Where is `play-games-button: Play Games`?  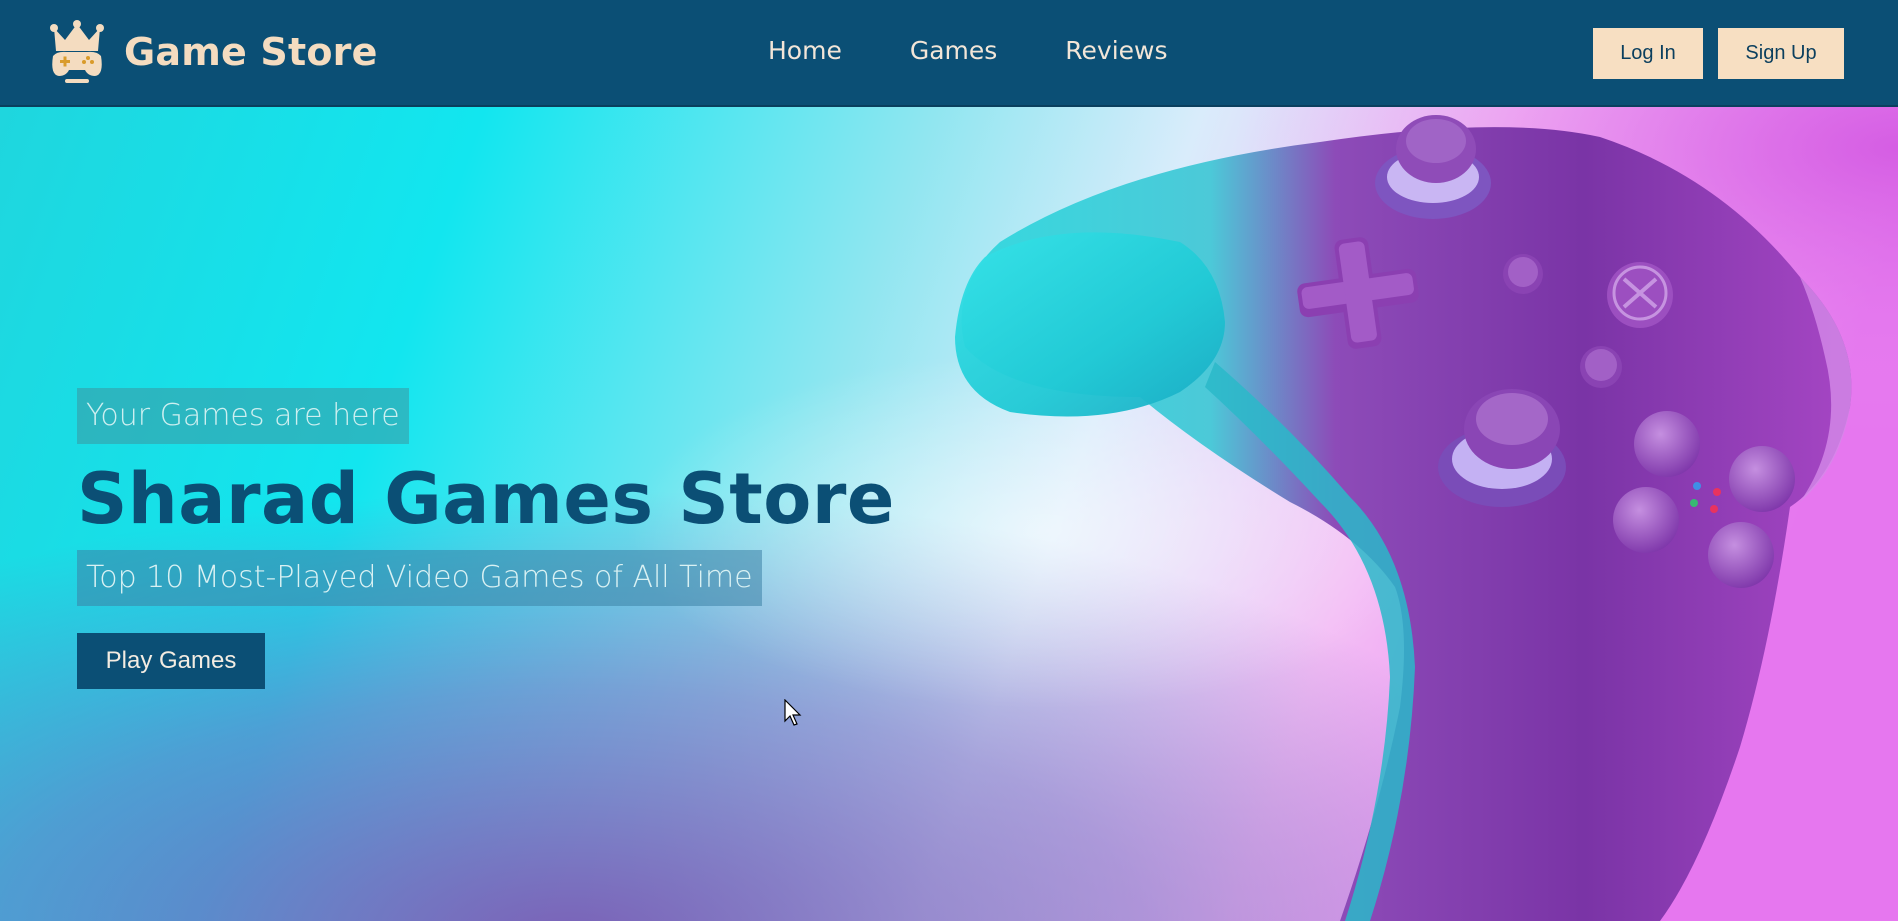 play-games-button: Play Games is located at coordinates (171, 661).